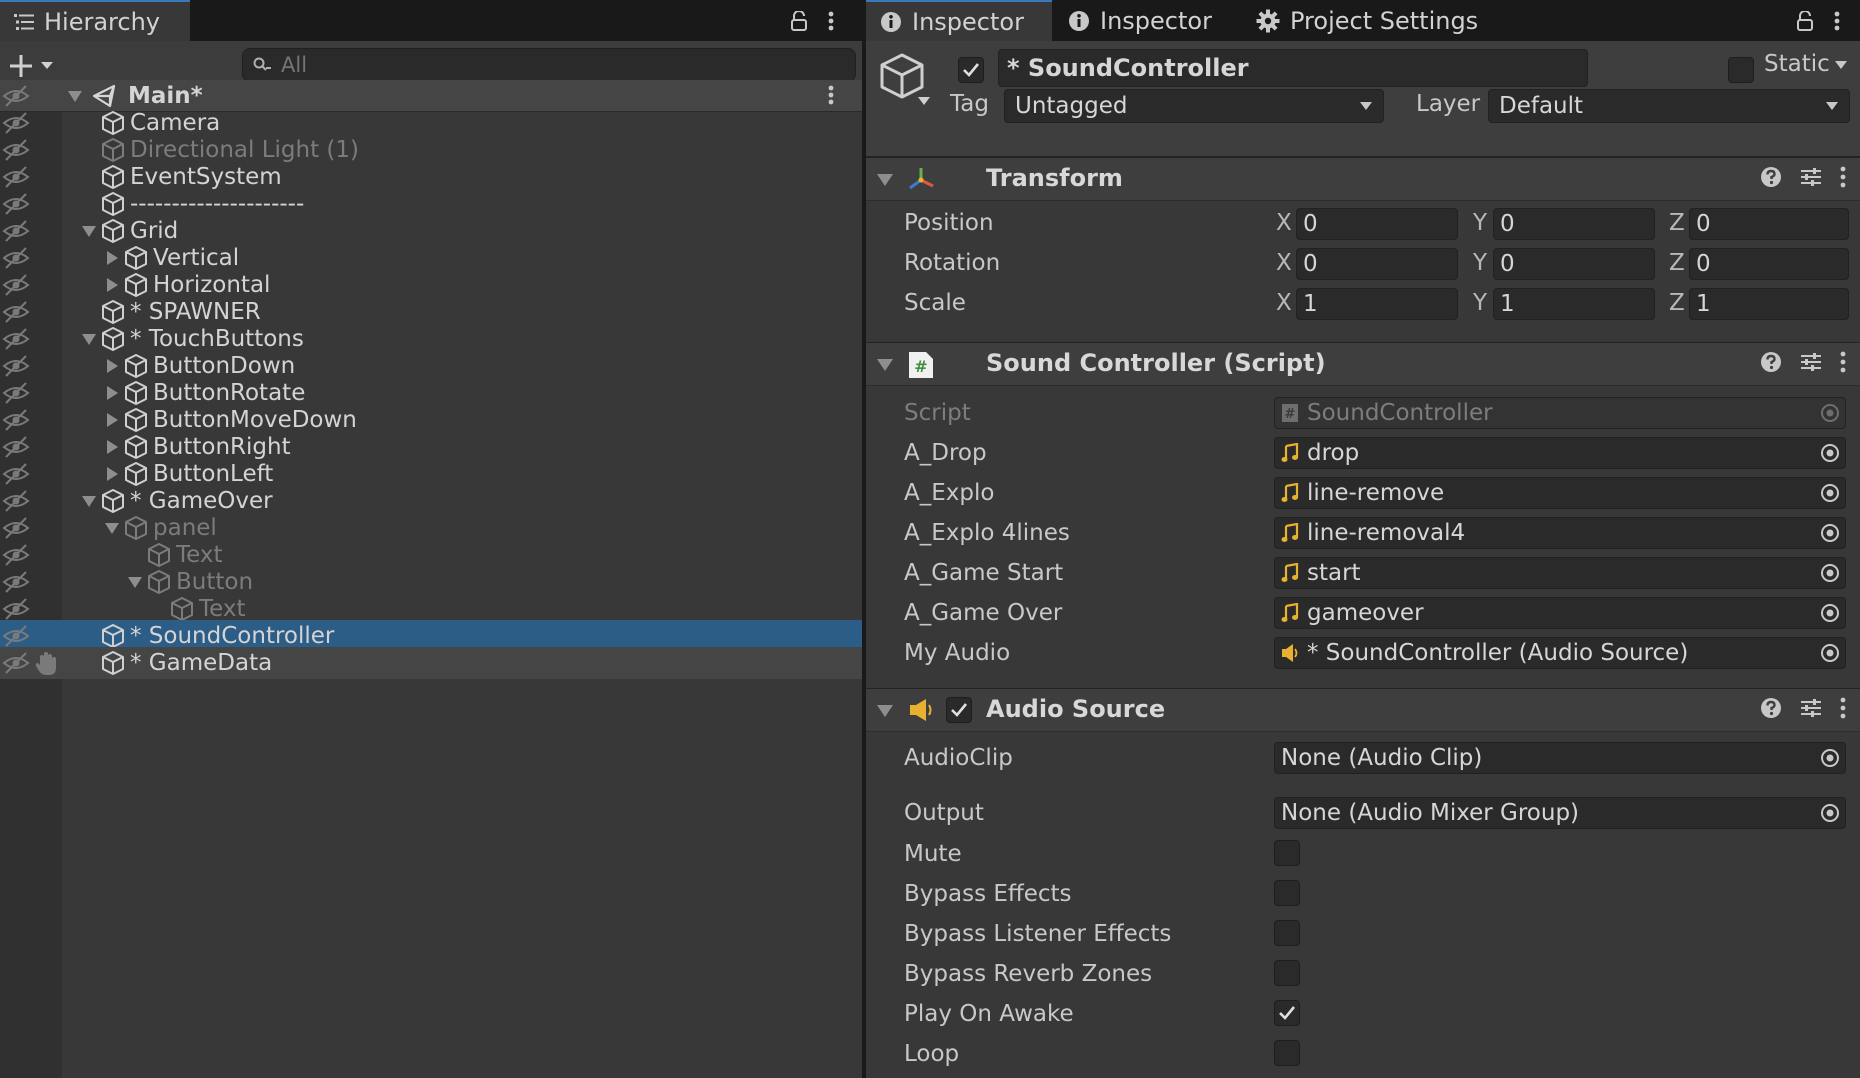  Describe the element at coordinates (47, 664) in the screenshot. I see `pickable-hand-icon` at that location.